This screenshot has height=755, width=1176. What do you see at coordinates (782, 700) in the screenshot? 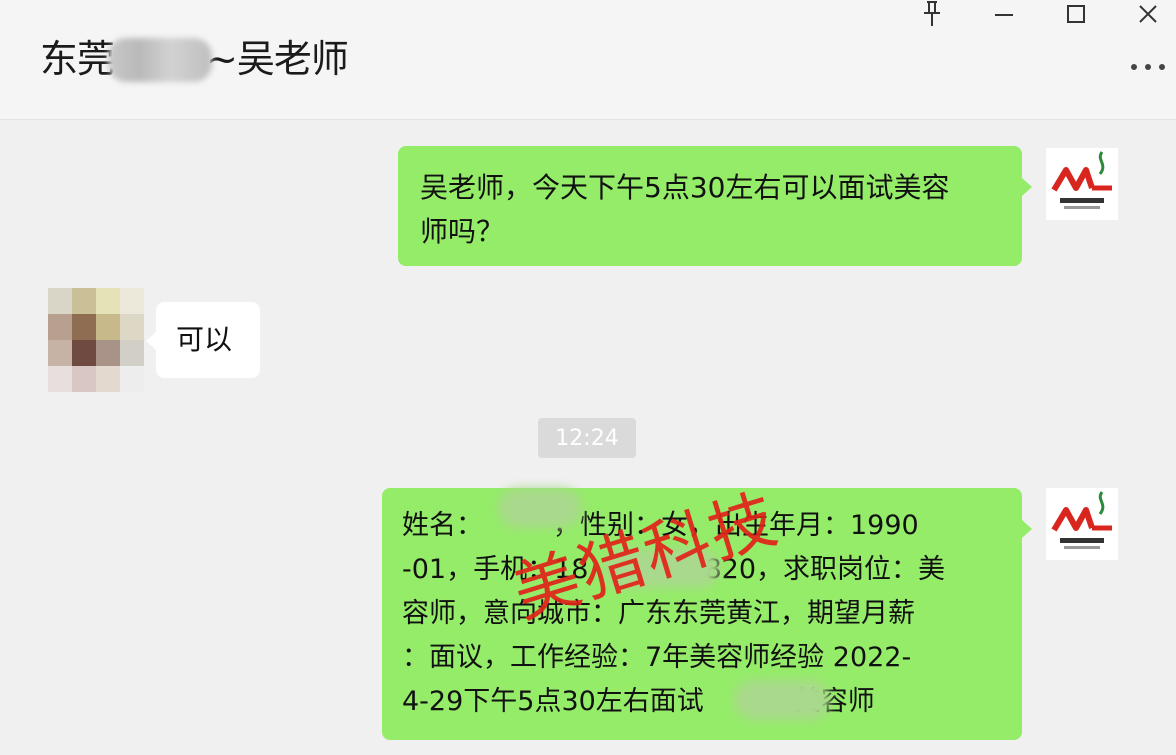
I see `blurred-company` at bounding box center [782, 700].